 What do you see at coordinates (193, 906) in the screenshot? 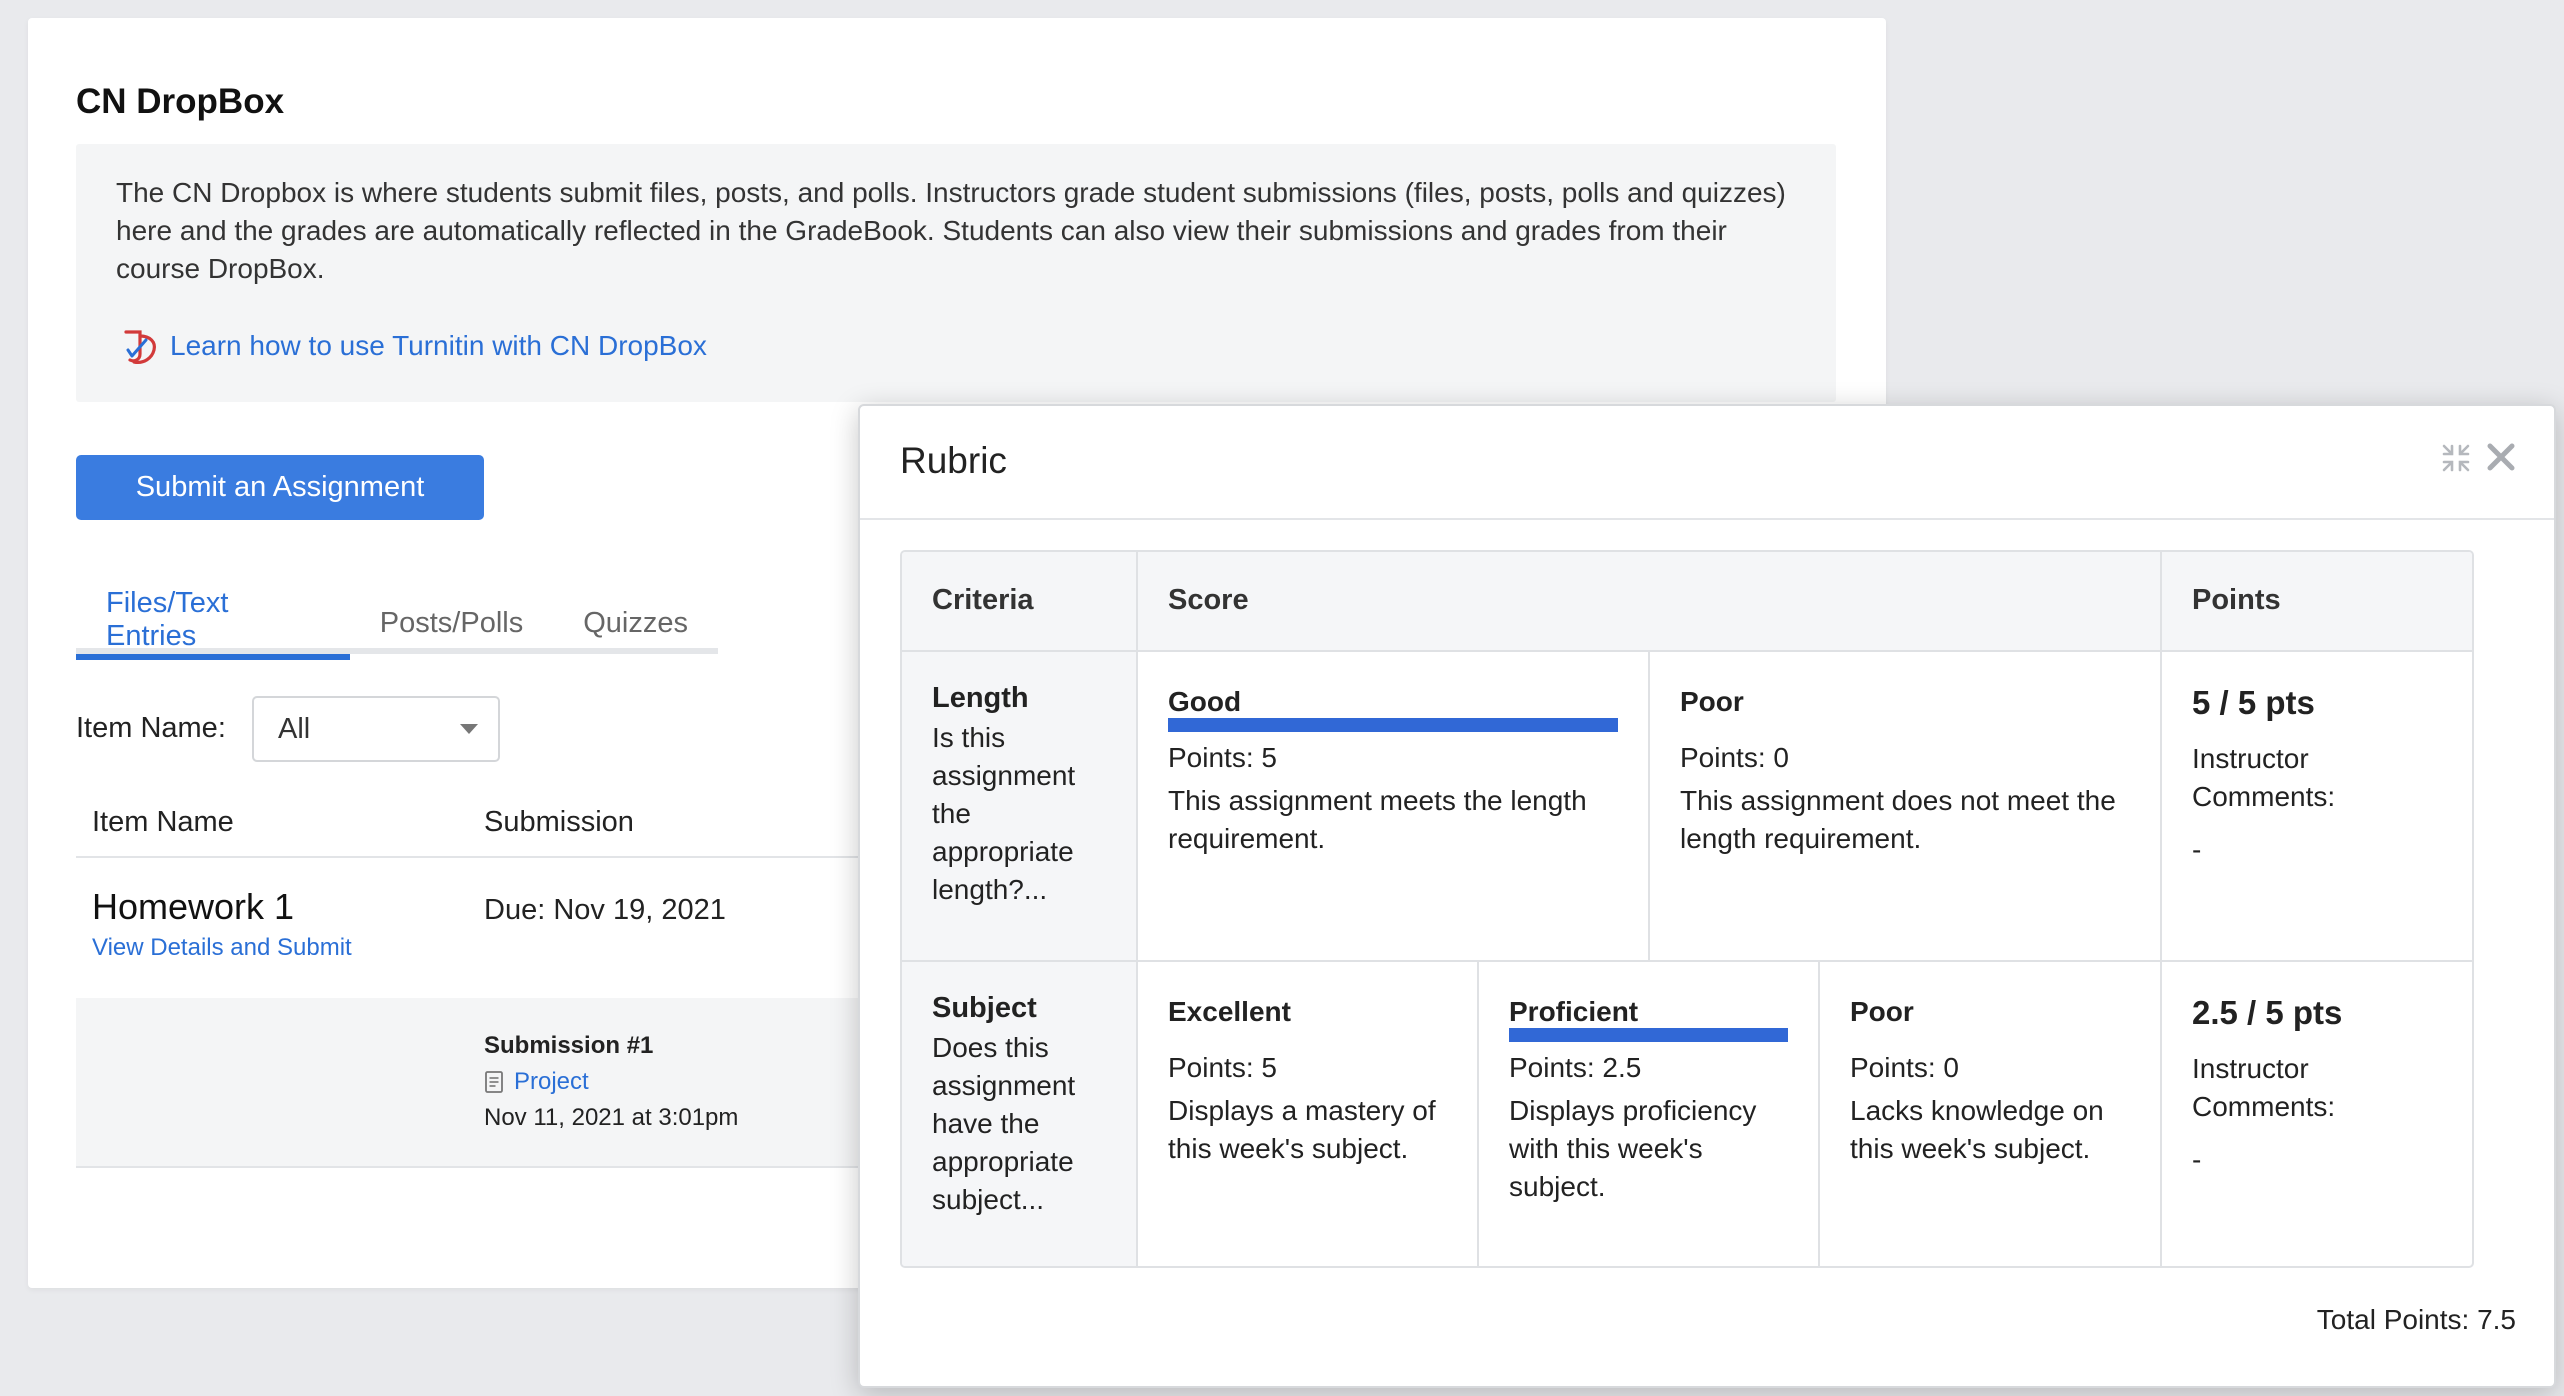
I see `homework-title: Homework 1` at bounding box center [193, 906].